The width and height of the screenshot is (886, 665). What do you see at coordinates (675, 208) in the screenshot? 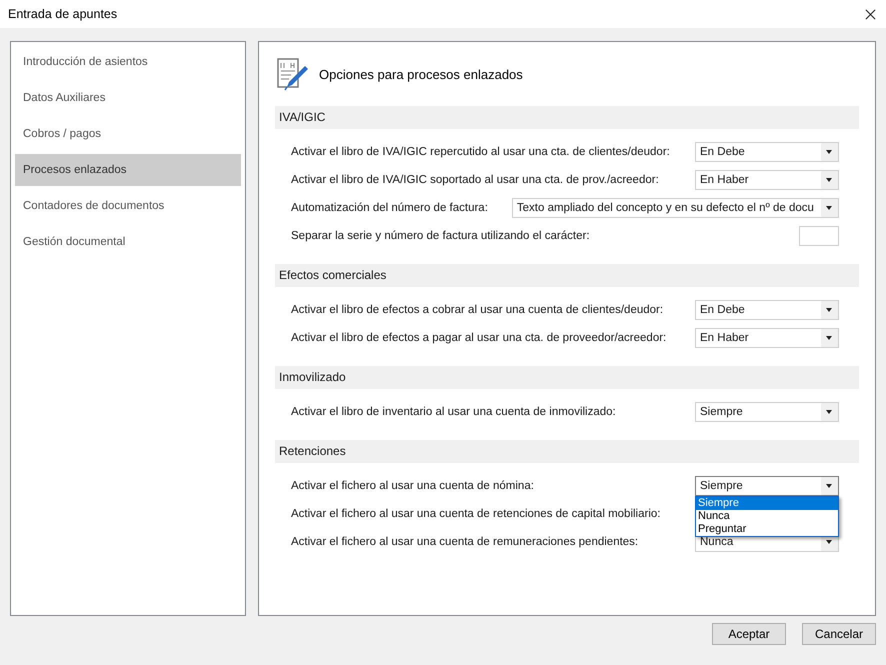
I see `dropdown-field: Texto ampliado del concepto y en su defecto el nº de docu` at bounding box center [675, 208].